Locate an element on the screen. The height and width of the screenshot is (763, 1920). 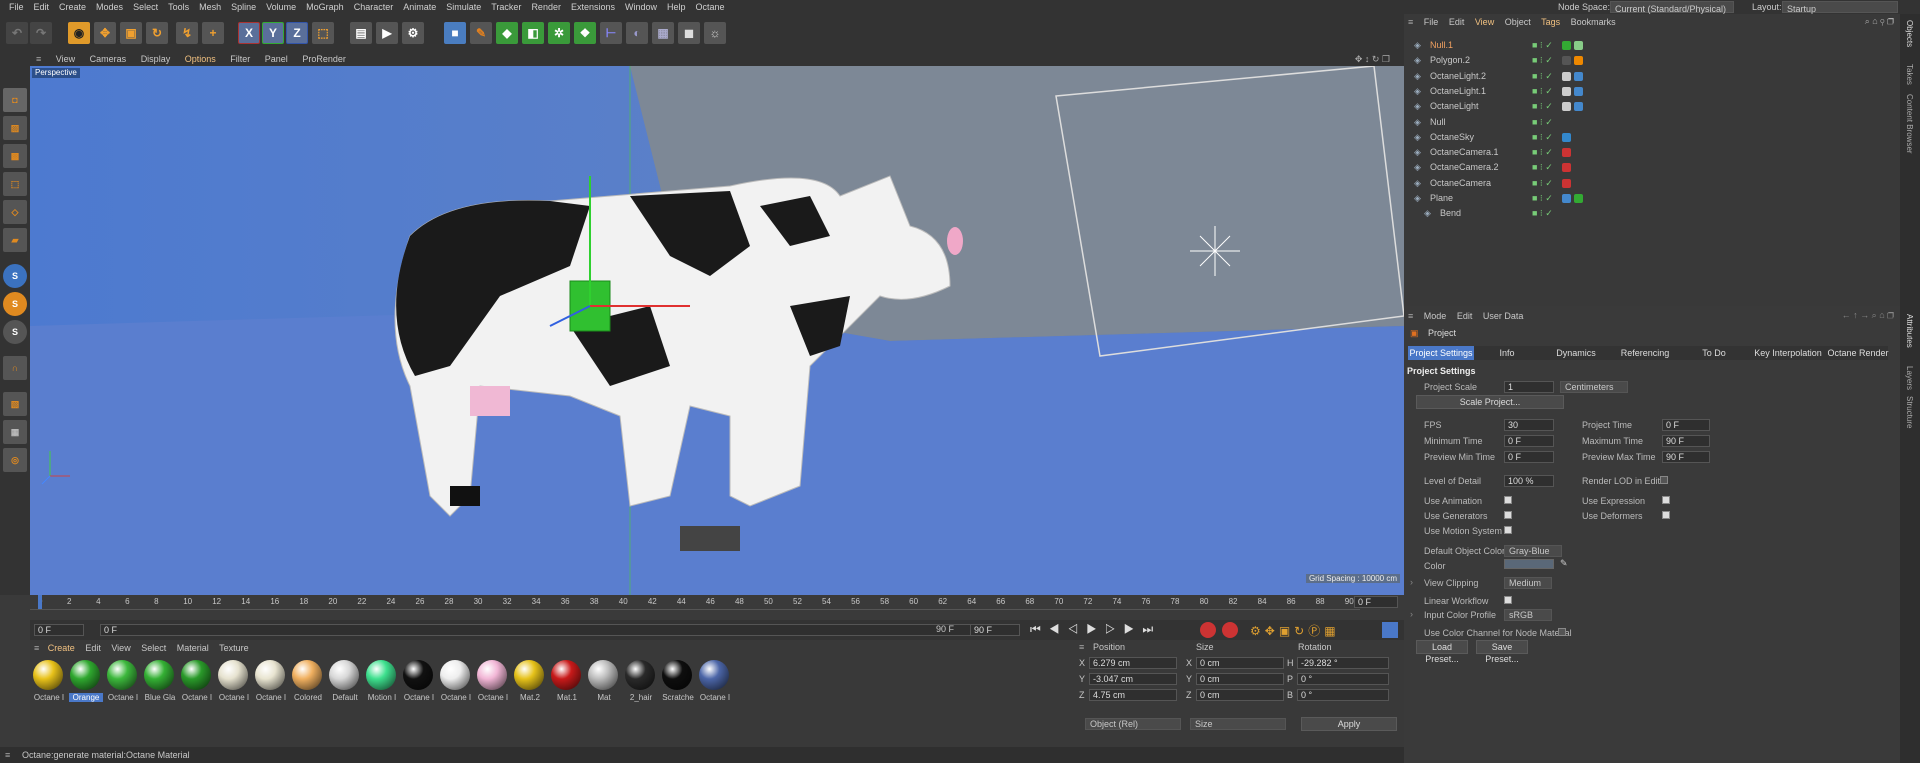
object-row: ◈ Polygon.2 ■ ⁝ ✓ is located at coordinates (1652, 60).